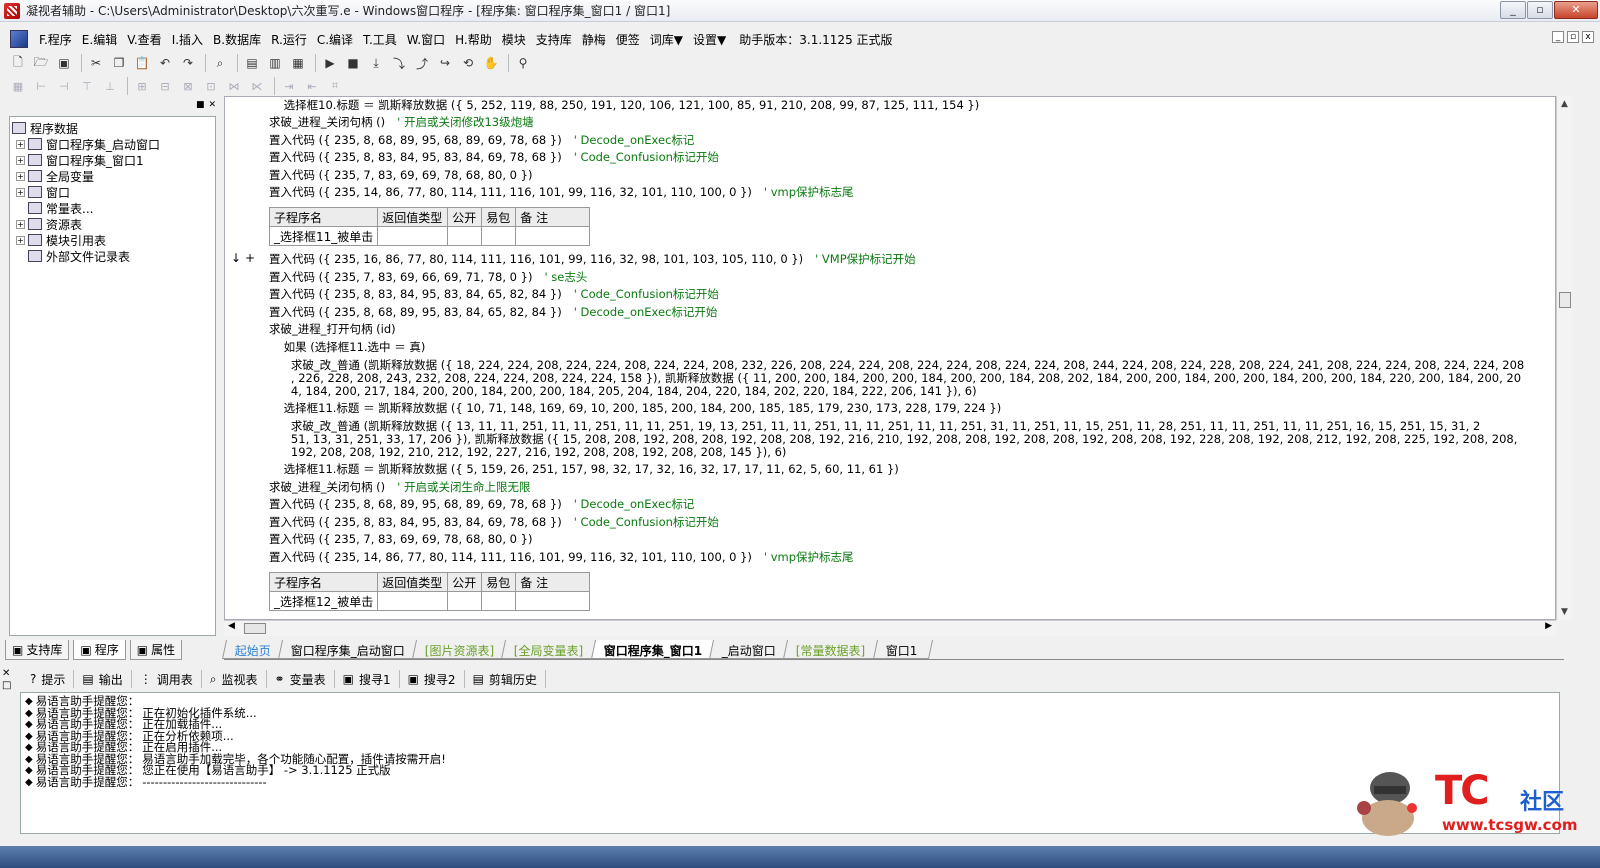 This screenshot has width=1600, height=868. I want to click on align-grid-icon: ▦, so click(18, 86).